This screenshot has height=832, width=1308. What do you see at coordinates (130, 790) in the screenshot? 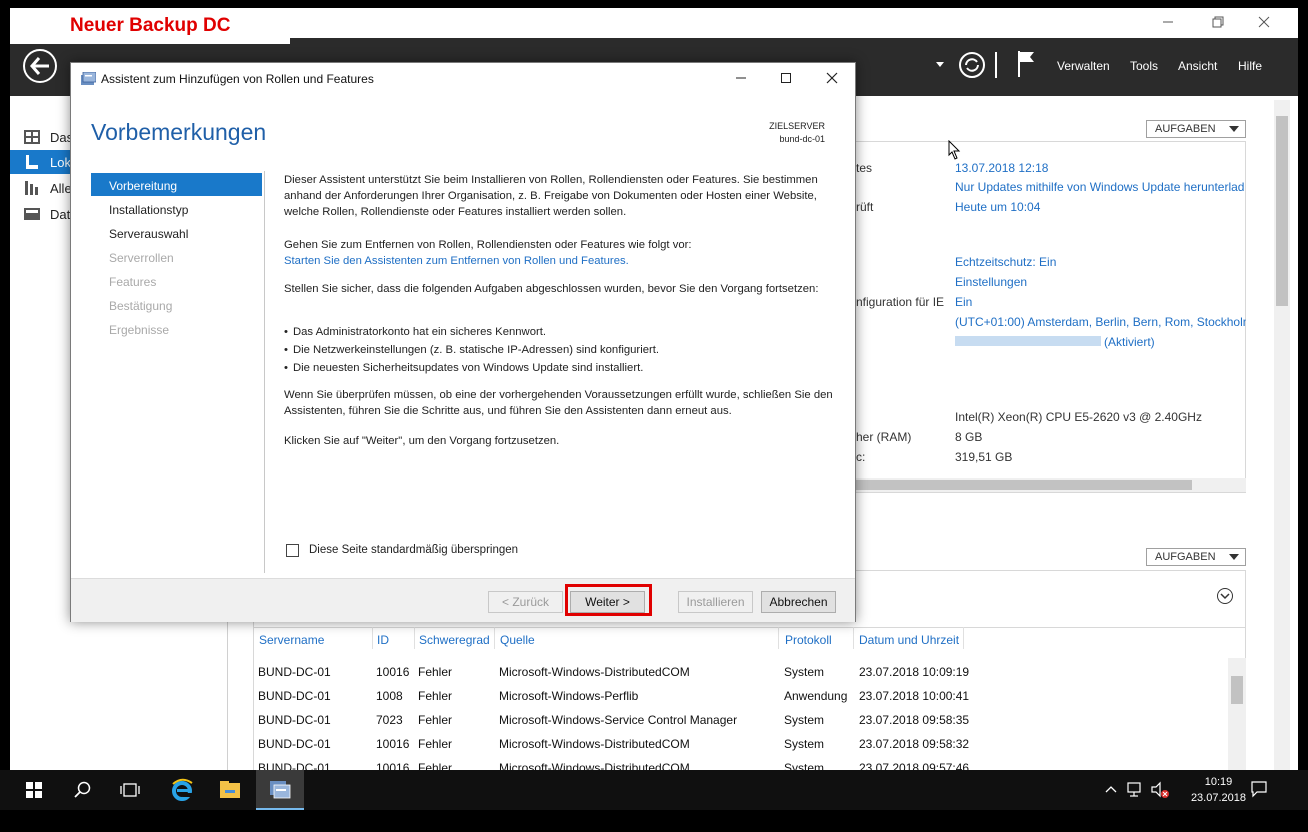
I see `task-view-icon` at bounding box center [130, 790].